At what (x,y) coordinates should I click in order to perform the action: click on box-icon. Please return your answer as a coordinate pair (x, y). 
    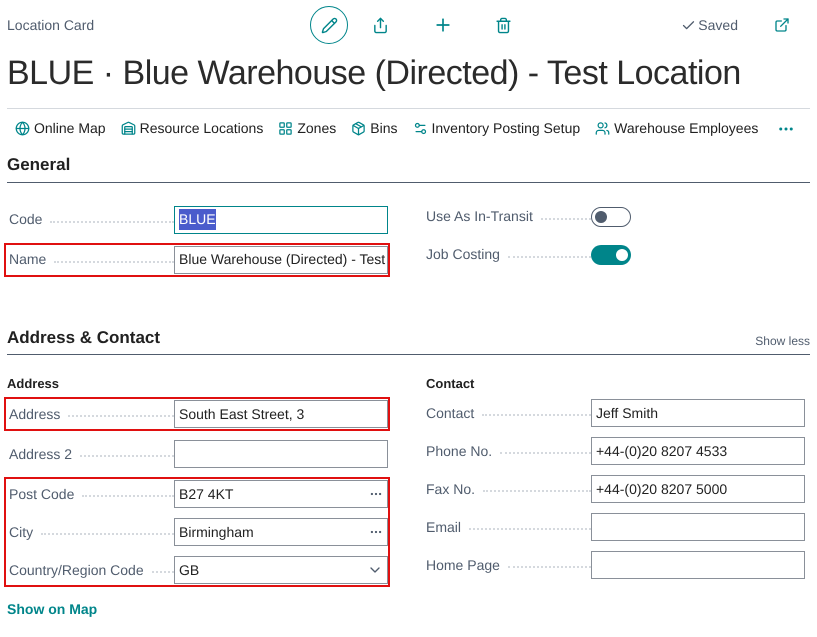
    Looking at the image, I should click on (358, 128).